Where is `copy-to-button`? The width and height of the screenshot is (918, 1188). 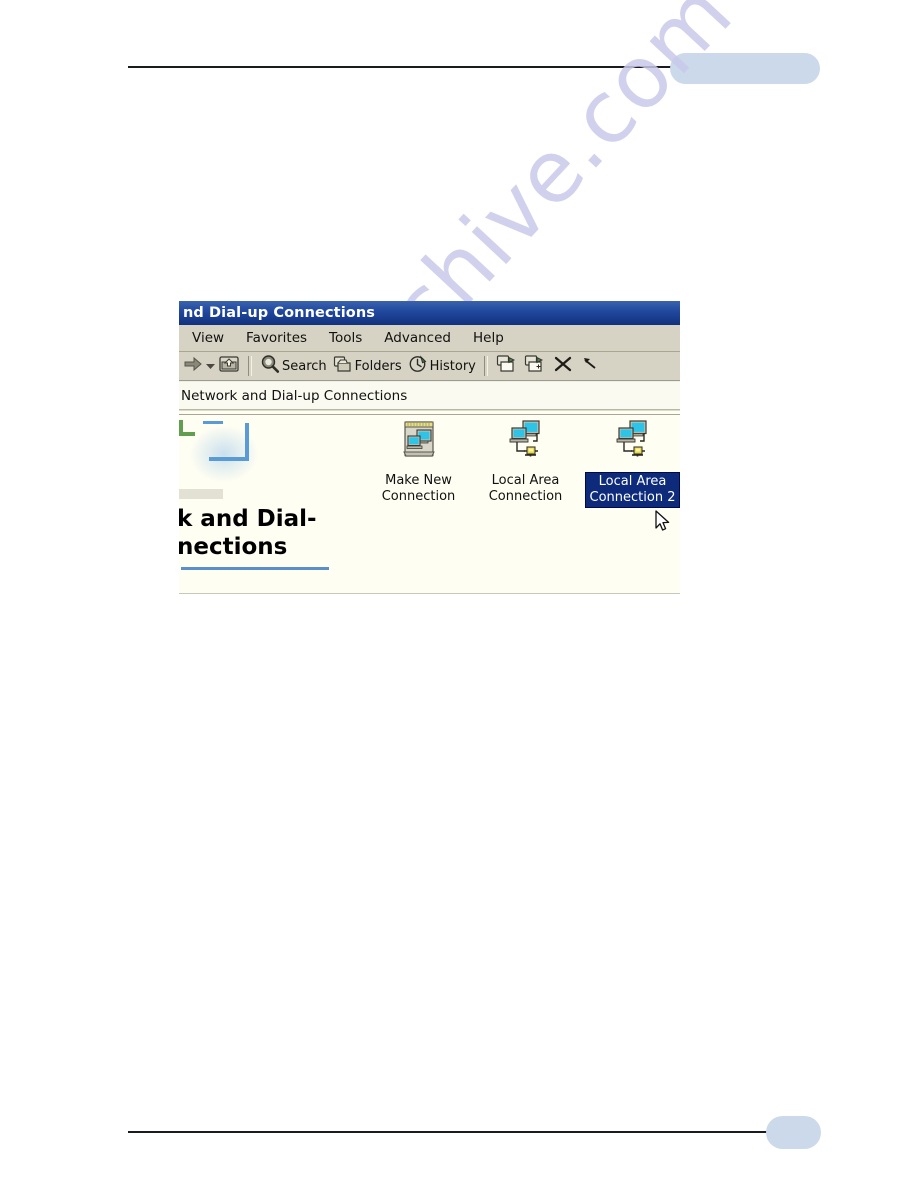
copy-to-button is located at coordinates (535, 366).